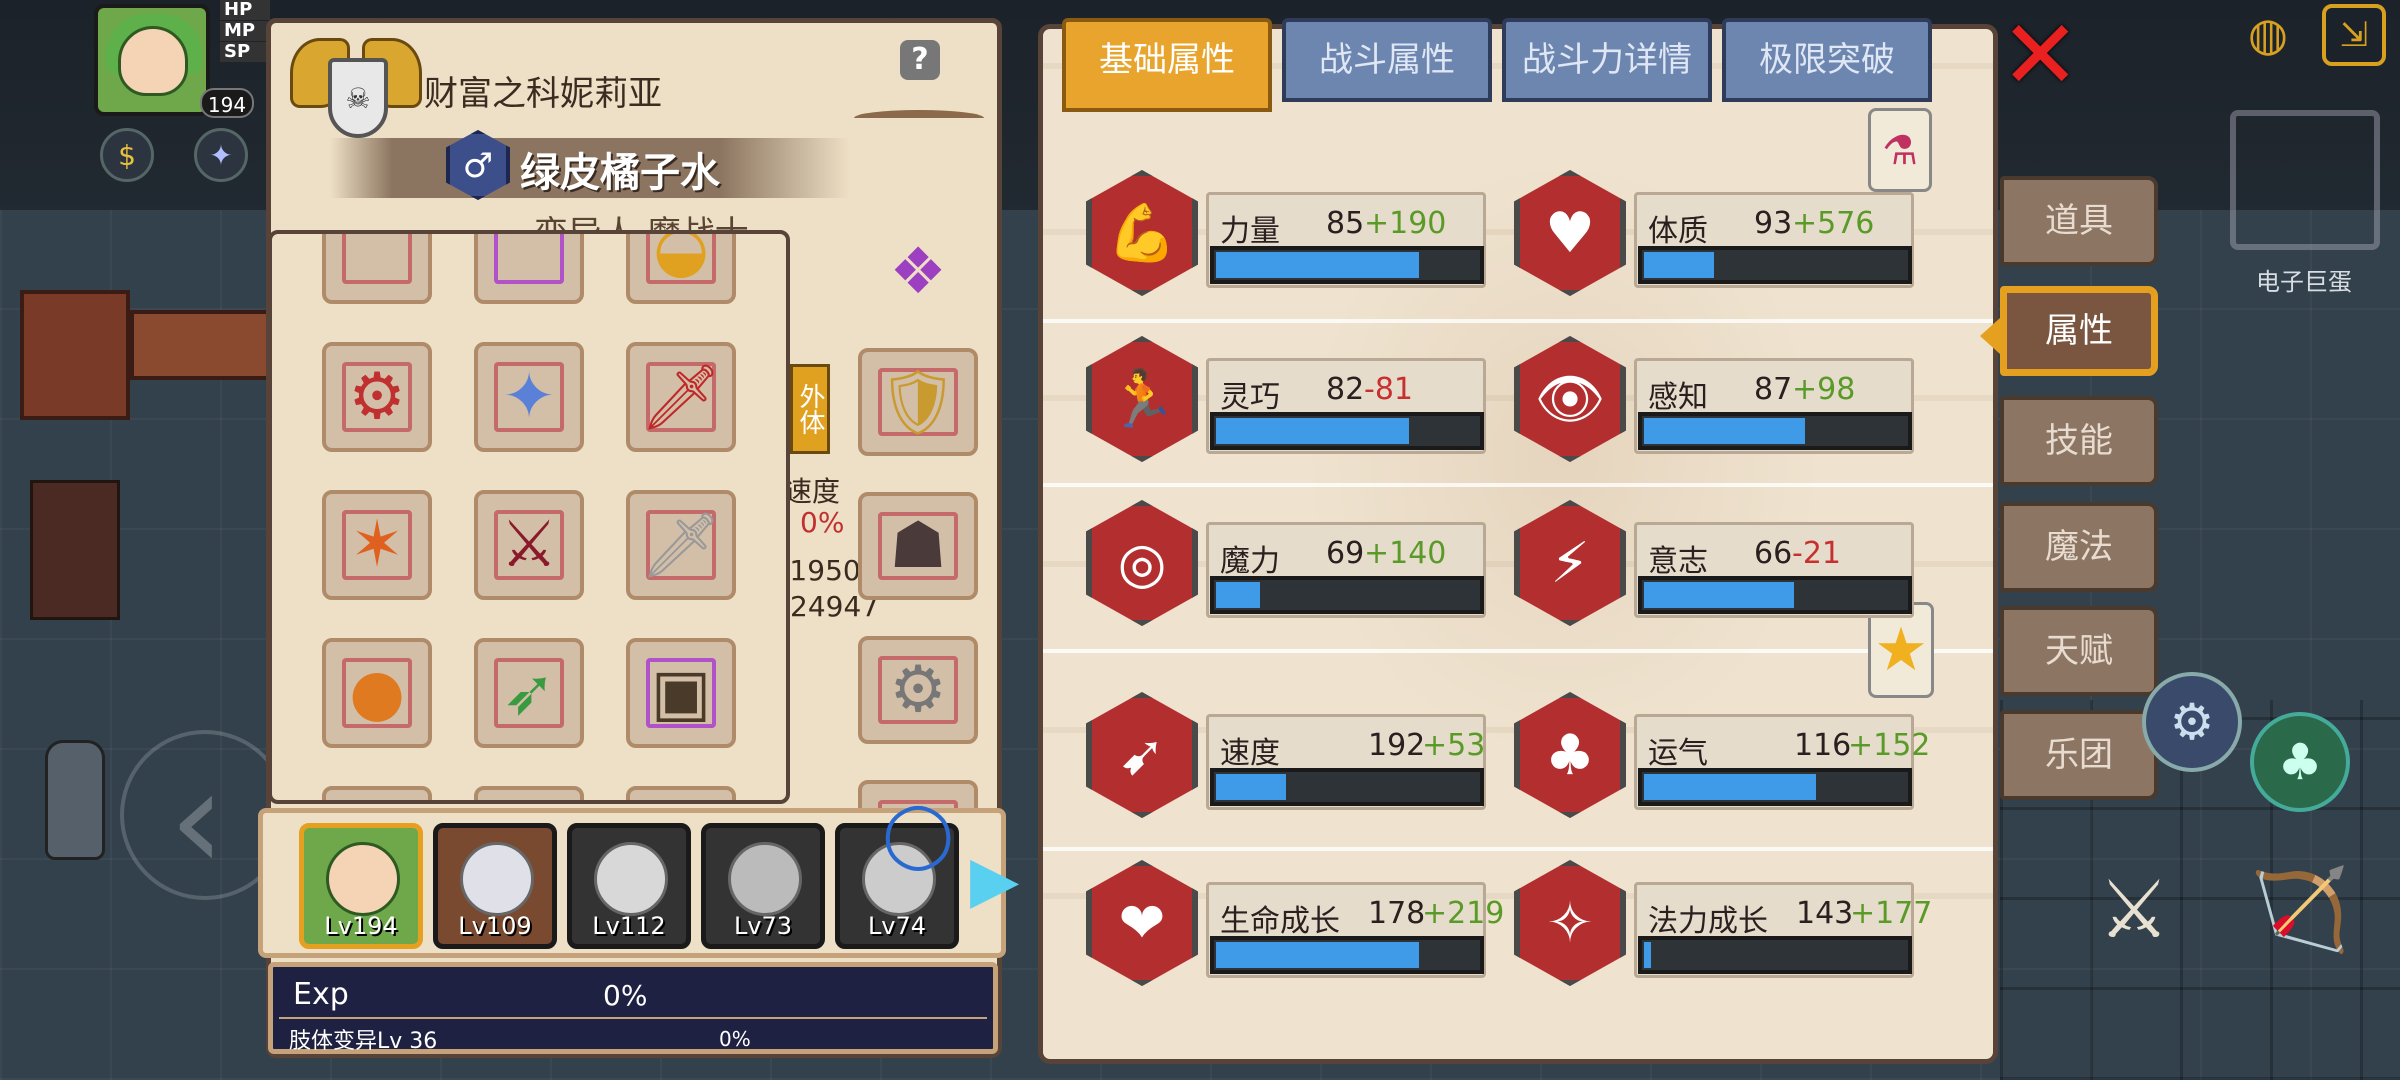 The image size is (2400, 1080). I want to click on hud-bars: HP MP SP, so click(245, 31).